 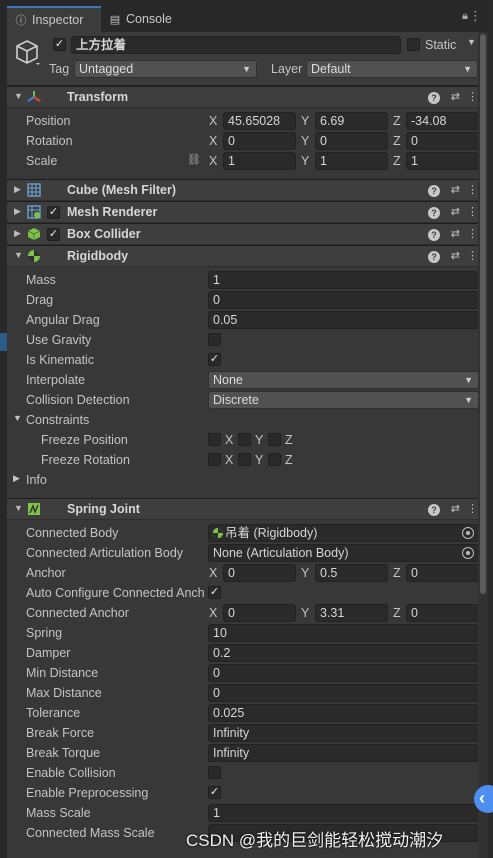 What do you see at coordinates (274, 459) in the screenshot?
I see `freeze-rotation-z-checkbox` at bounding box center [274, 459].